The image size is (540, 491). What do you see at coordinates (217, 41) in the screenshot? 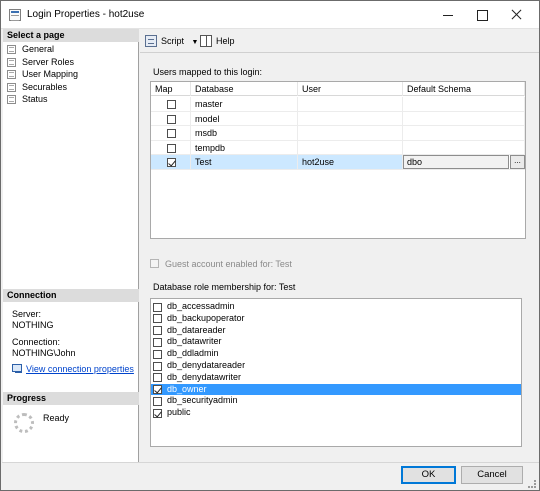
I see `help-button: Help` at bounding box center [217, 41].